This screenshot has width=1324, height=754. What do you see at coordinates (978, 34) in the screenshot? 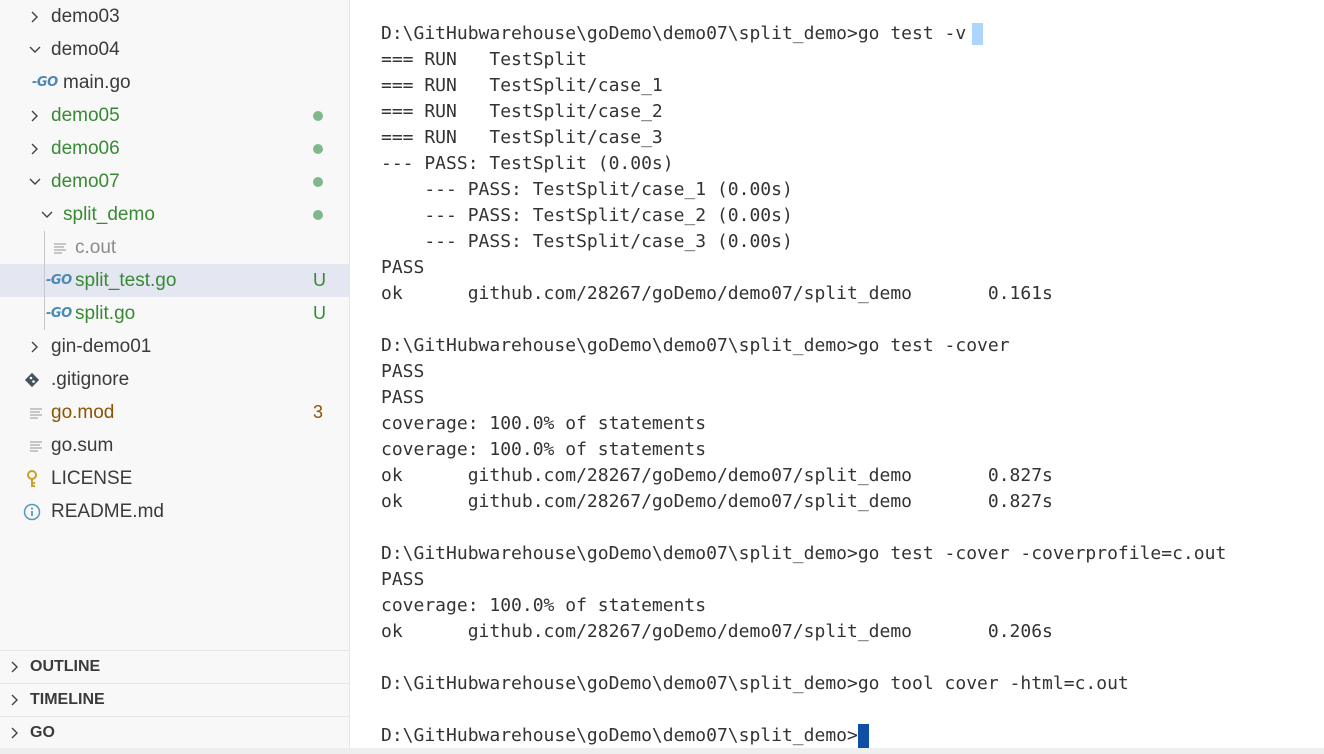
I see `selection-highlight` at bounding box center [978, 34].